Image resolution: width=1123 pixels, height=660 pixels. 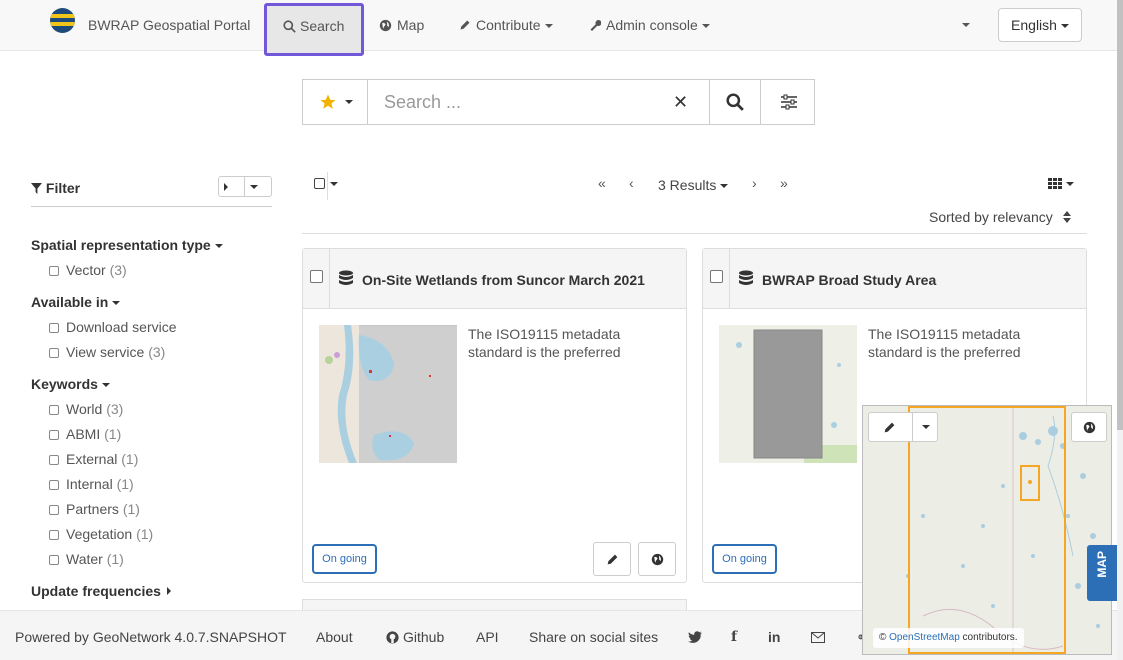 What do you see at coordinates (401, 25) in the screenshot?
I see `nav-map-tab: Map` at bounding box center [401, 25].